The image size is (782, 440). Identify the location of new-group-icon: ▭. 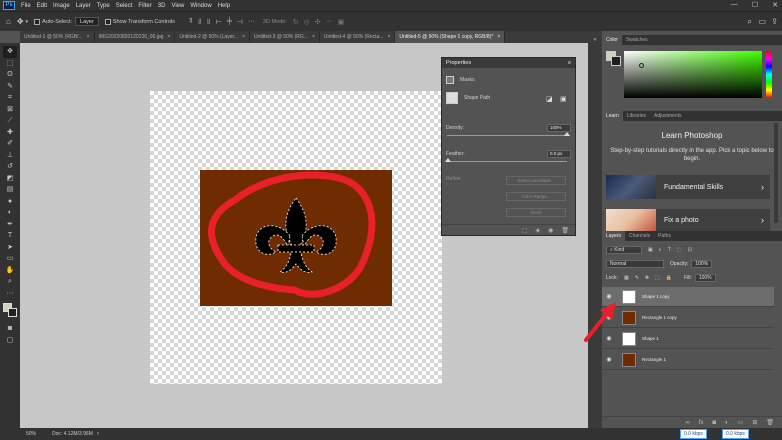
(741, 422).